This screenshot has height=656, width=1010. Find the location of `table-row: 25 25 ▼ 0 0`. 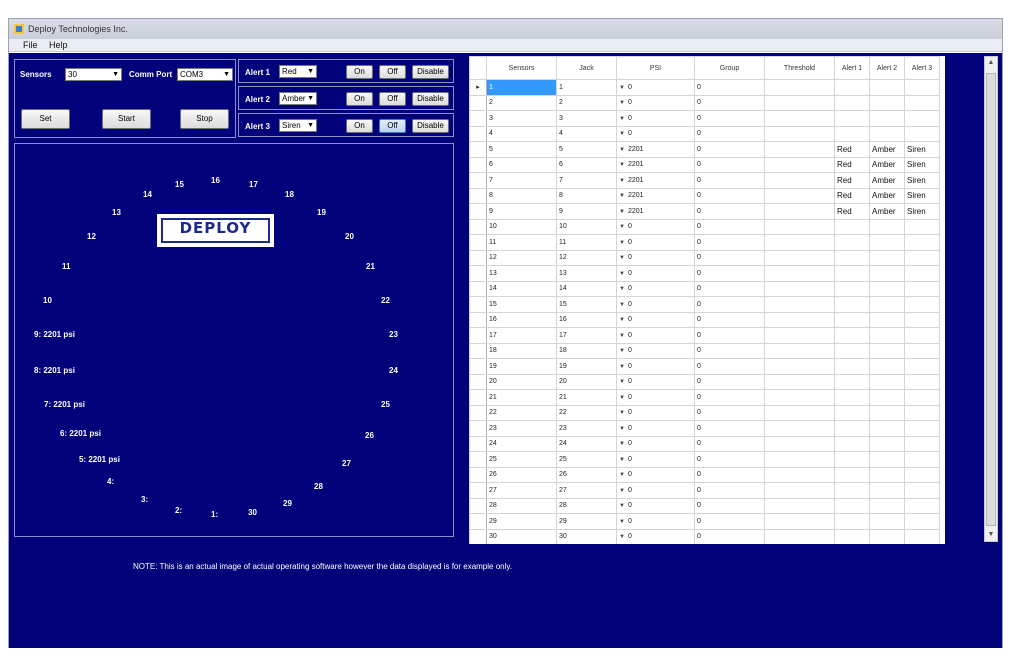

table-row: 25 25 ▼ 0 0 is located at coordinates (704, 459).